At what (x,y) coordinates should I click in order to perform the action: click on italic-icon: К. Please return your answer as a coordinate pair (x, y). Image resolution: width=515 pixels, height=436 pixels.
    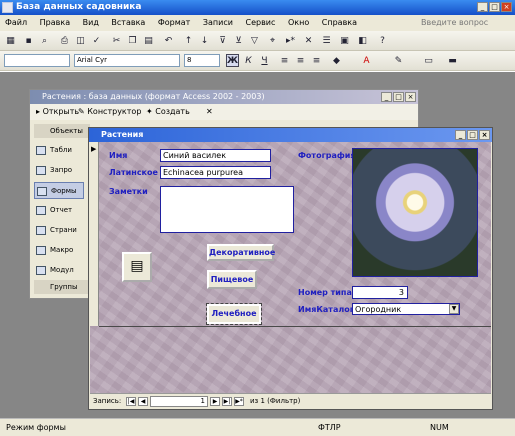
    Looking at the image, I should click on (248, 60).